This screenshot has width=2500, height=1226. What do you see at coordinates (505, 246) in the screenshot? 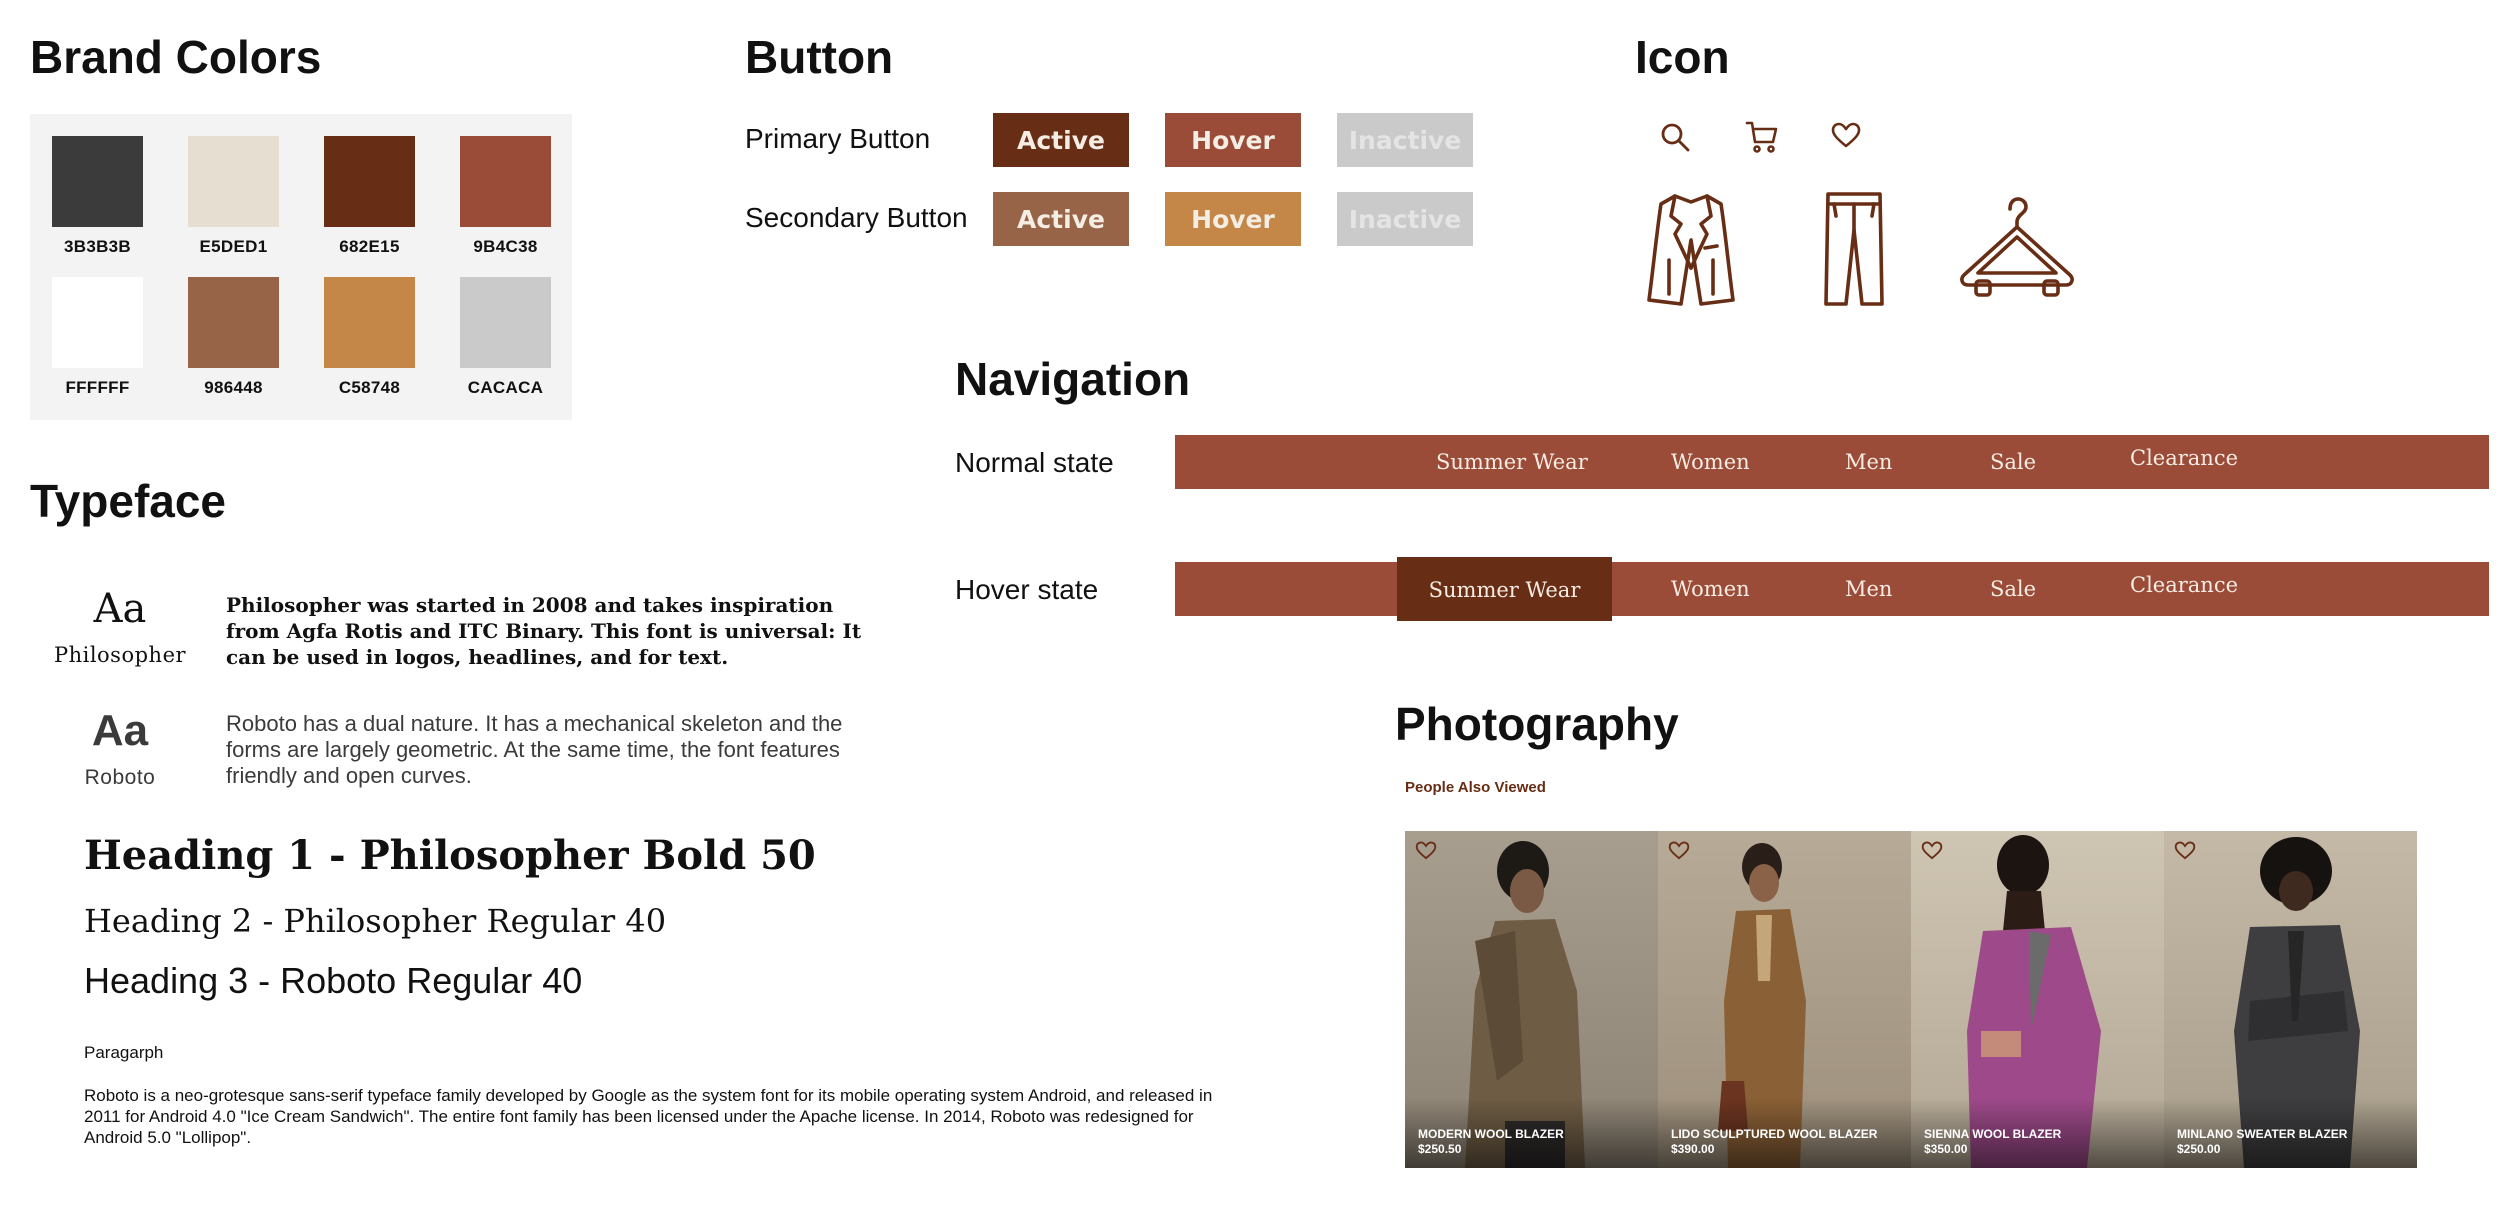
I see `swatch-label: 9B4C38` at bounding box center [505, 246].